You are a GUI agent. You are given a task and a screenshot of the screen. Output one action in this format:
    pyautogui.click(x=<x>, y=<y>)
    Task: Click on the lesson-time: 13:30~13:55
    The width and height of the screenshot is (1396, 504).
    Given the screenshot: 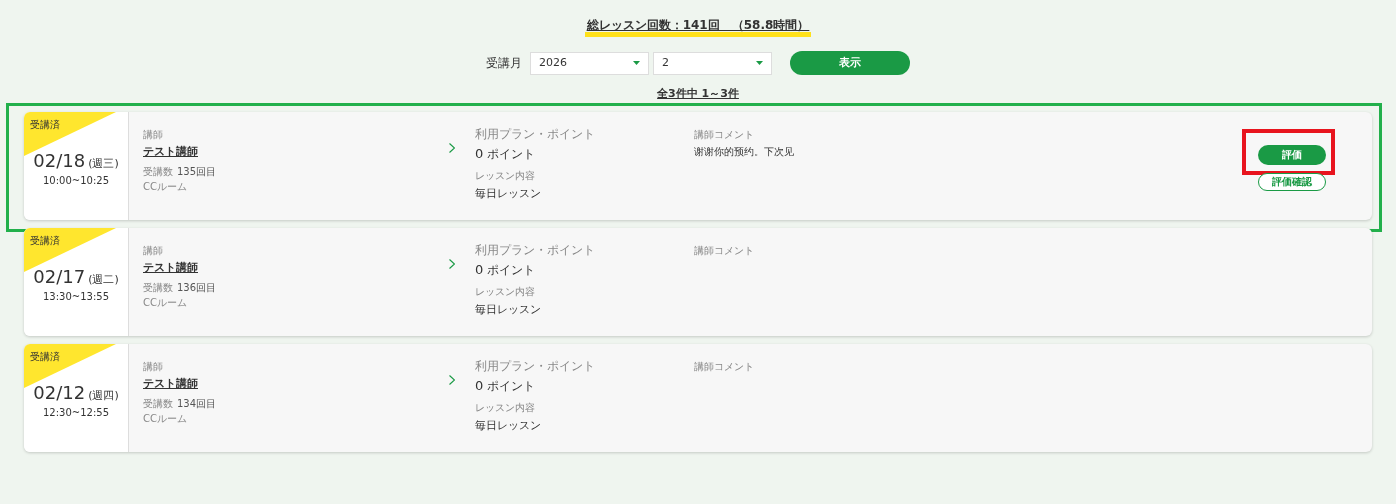 What is the action you would take?
    pyautogui.click(x=76, y=296)
    